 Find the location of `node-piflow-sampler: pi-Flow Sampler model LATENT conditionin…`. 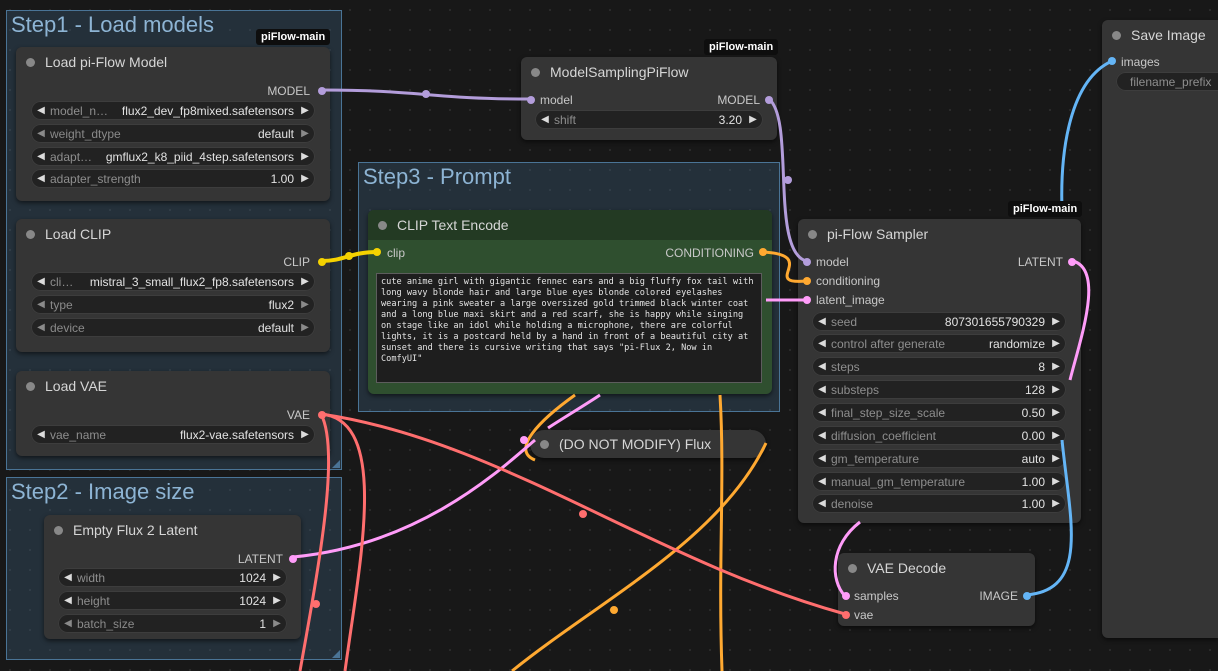

node-piflow-sampler: pi-Flow Sampler model LATENT conditionin… is located at coordinates (939, 371).